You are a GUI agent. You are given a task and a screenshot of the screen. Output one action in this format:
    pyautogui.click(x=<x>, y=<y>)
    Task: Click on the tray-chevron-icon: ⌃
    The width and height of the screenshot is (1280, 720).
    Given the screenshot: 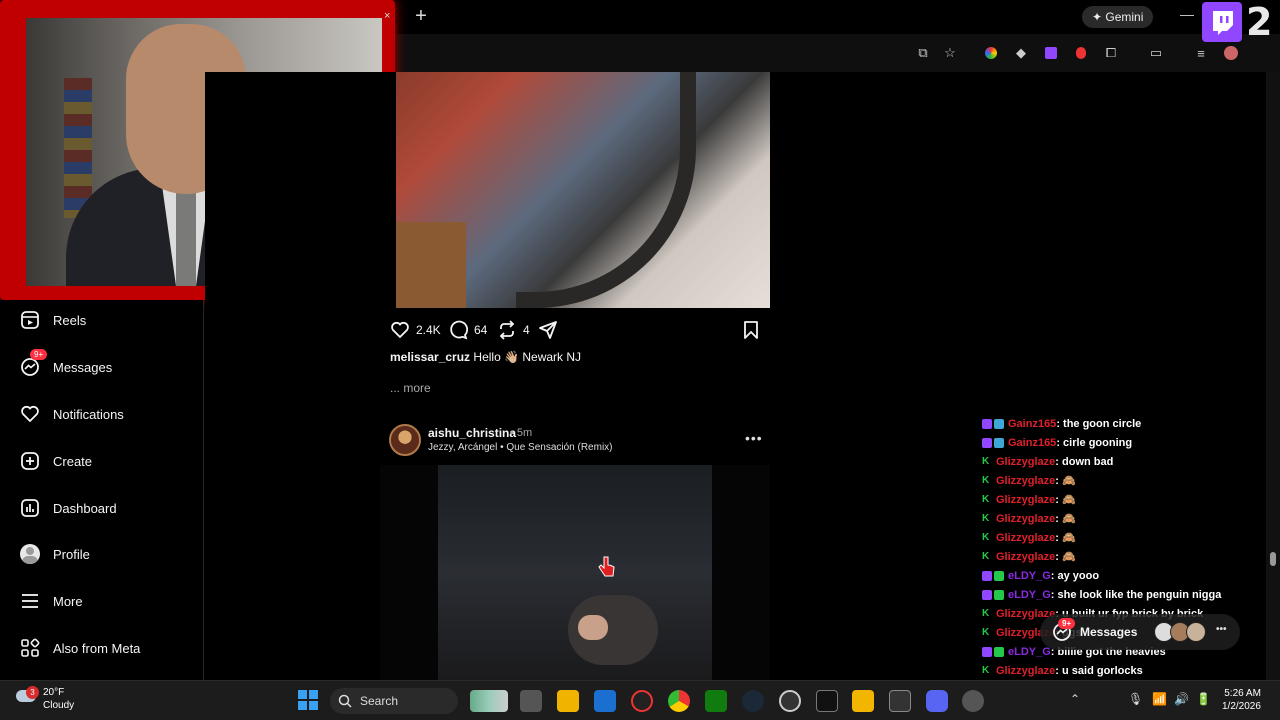 What is the action you would take?
    pyautogui.click(x=1075, y=699)
    